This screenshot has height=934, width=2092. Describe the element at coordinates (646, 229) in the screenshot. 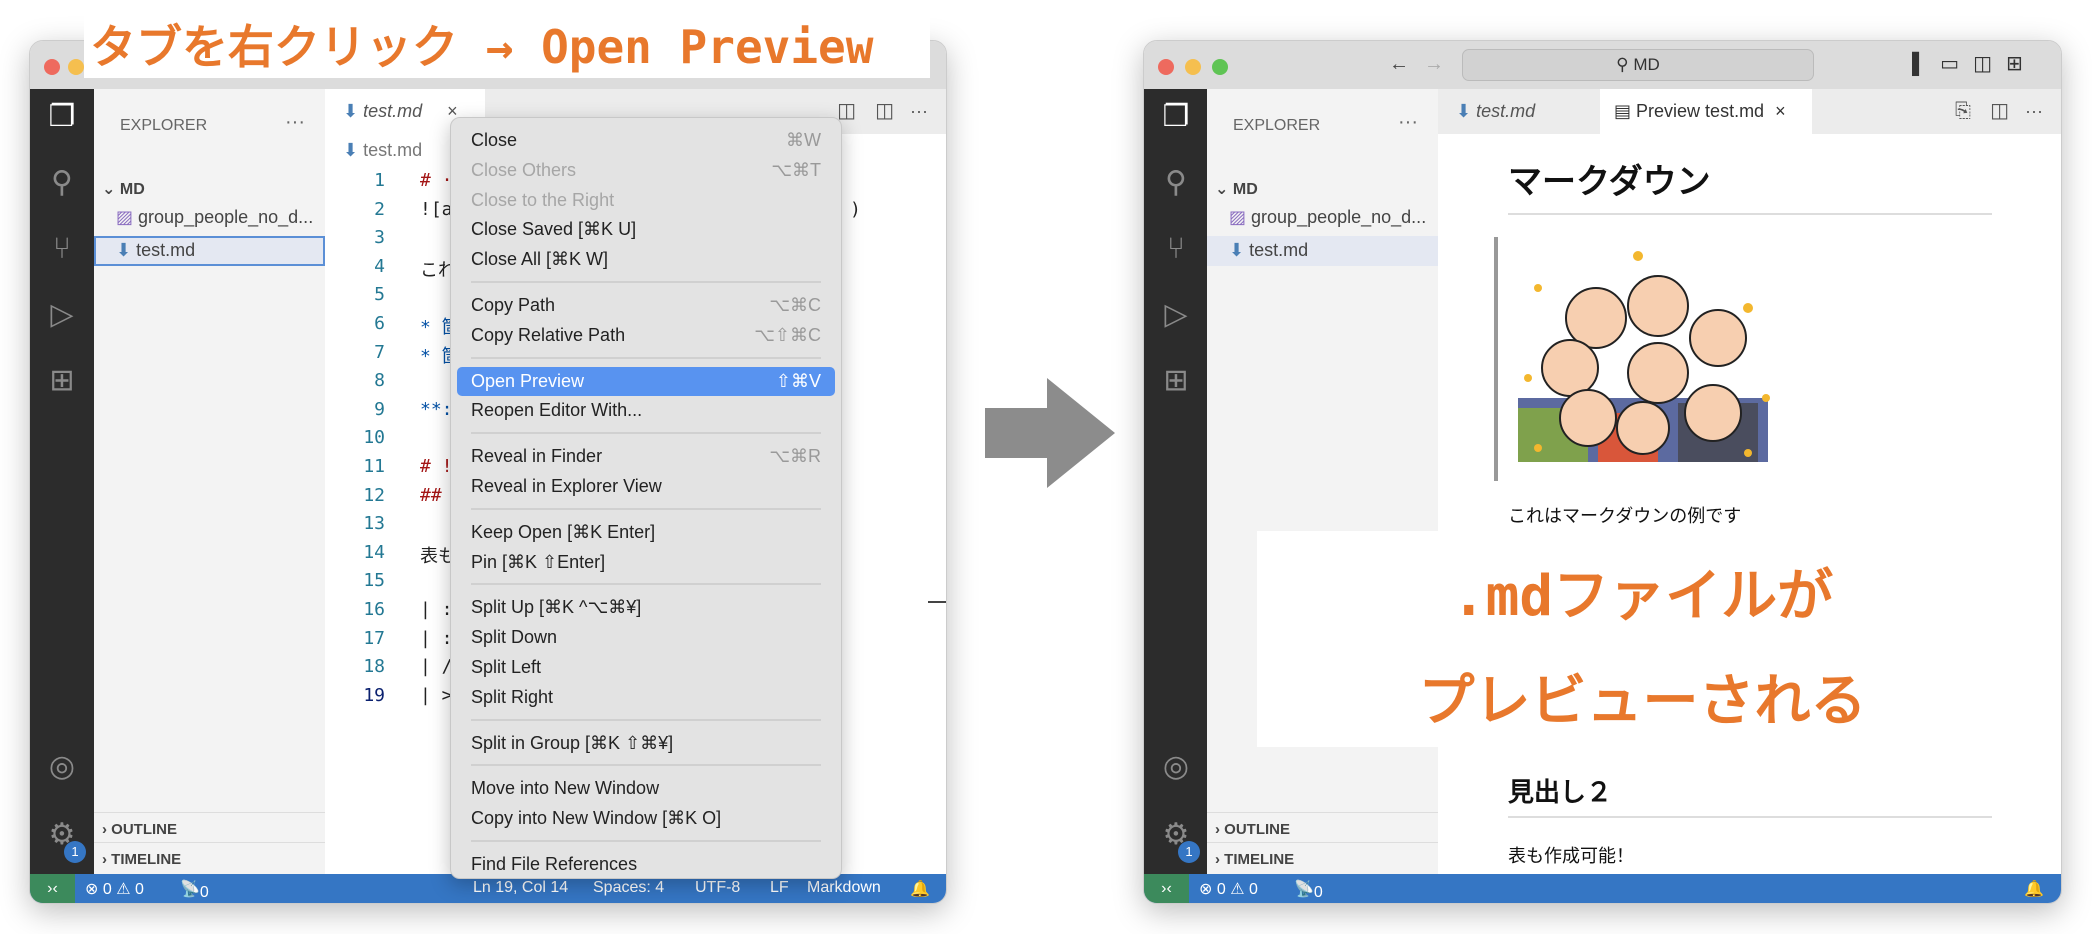

I see `menu-item-close-saved-k-u: Close Saved [⌘K U]` at that location.